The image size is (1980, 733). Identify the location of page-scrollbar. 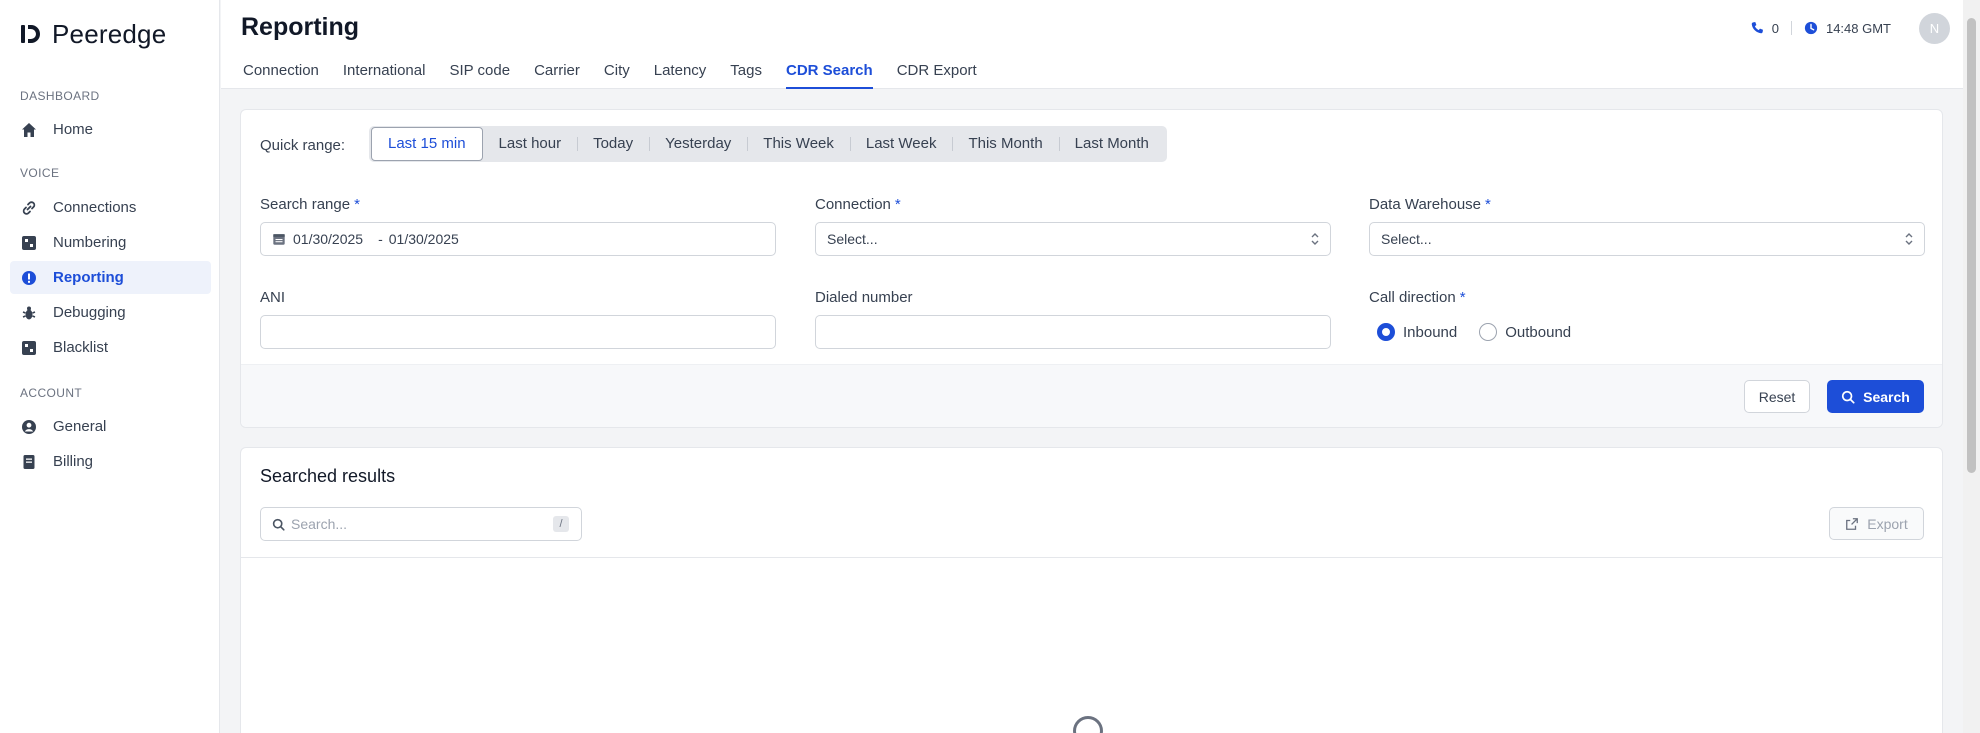
(1971, 366).